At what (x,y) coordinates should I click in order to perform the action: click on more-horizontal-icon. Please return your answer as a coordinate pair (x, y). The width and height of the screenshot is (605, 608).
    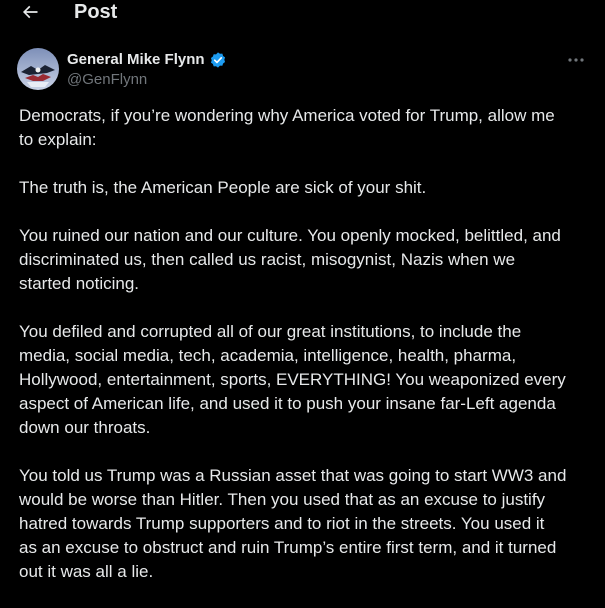
    Looking at the image, I should click on (576, 60).